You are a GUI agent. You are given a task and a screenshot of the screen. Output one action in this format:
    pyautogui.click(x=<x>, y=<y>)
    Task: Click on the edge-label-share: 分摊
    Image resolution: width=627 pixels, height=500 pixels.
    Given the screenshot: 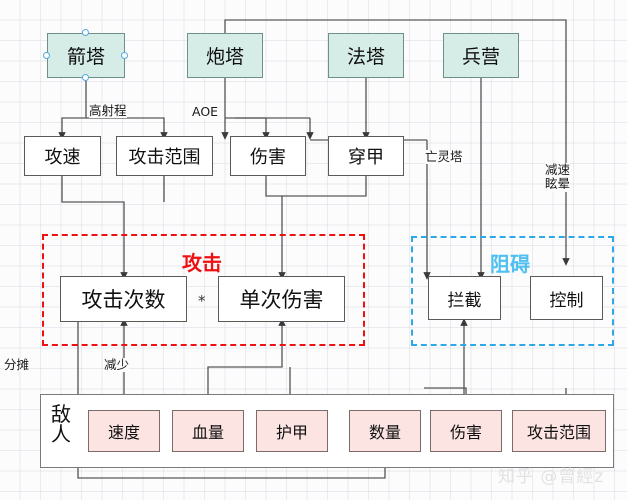 What is the action you would take?
    pyautogui.click(x=17, y=365)
    